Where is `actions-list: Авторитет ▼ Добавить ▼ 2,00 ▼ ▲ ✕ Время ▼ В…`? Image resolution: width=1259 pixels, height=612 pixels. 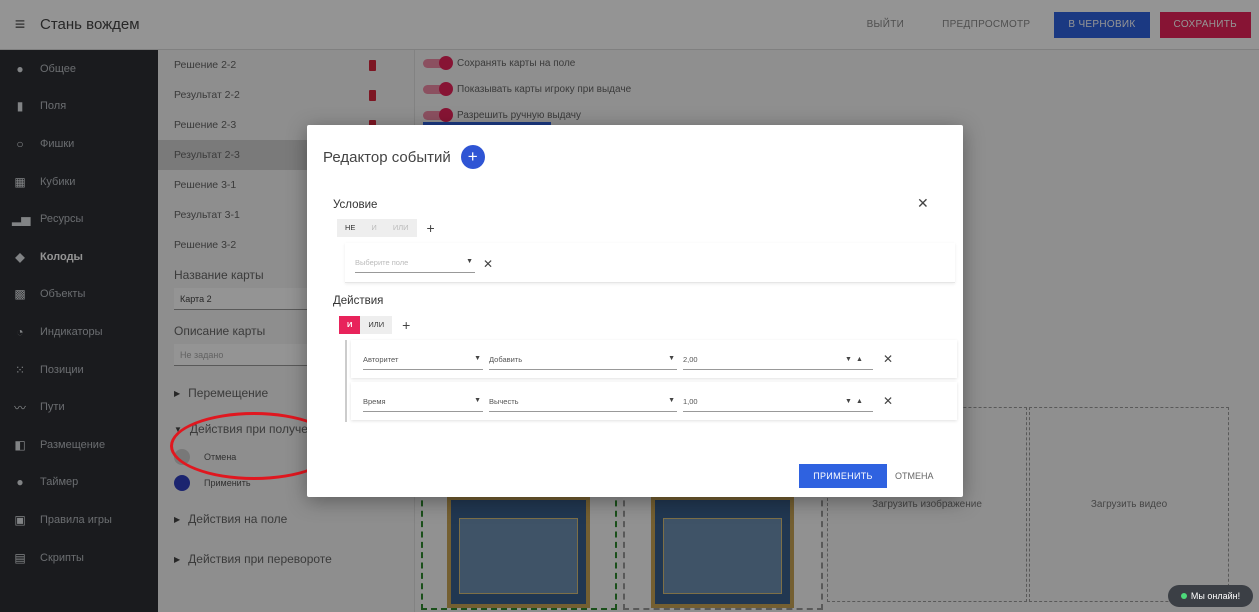
actions-list: Авторитет ▼ Добавить ▼ 2,00 ▼ ▲ ✕ Время ▼ В… is located at coordinates (651, 381).